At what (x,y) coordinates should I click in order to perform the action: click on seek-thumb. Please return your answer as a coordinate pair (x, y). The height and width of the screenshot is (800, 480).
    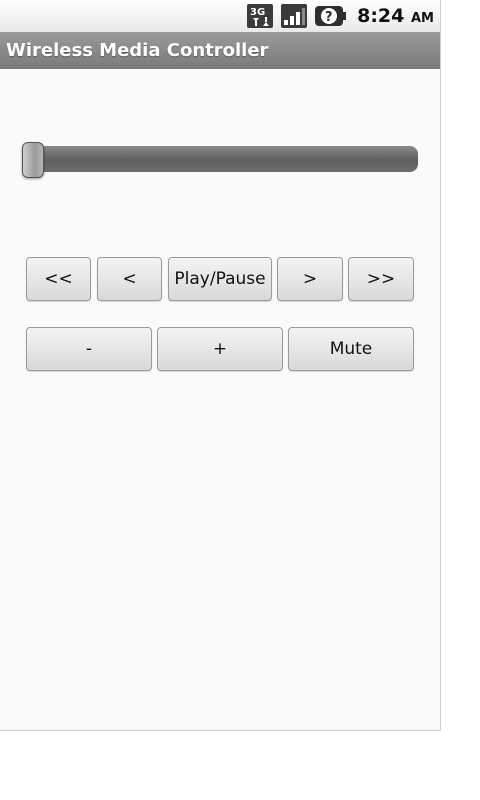
    Looking at the image, I should click on (33, 160).